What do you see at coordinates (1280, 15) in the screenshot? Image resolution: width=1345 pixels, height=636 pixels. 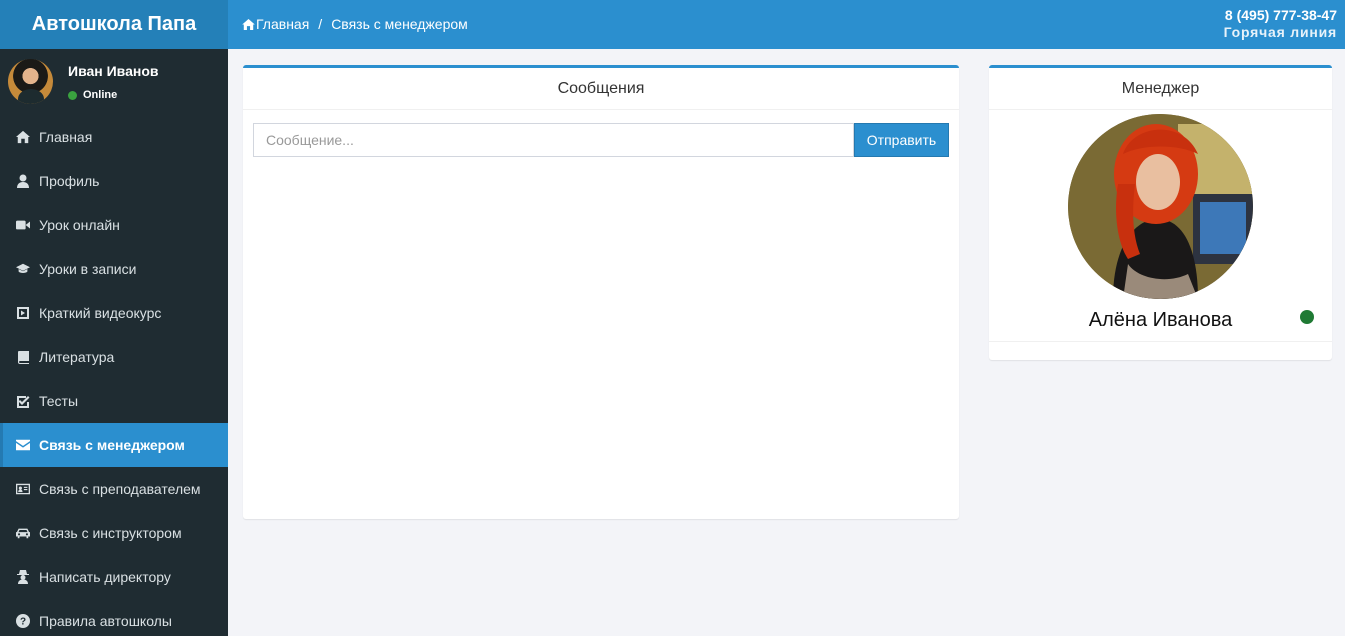 I see `hotline-phone: 8 (495) 777-38-47` at bounding box center [1280, 15].